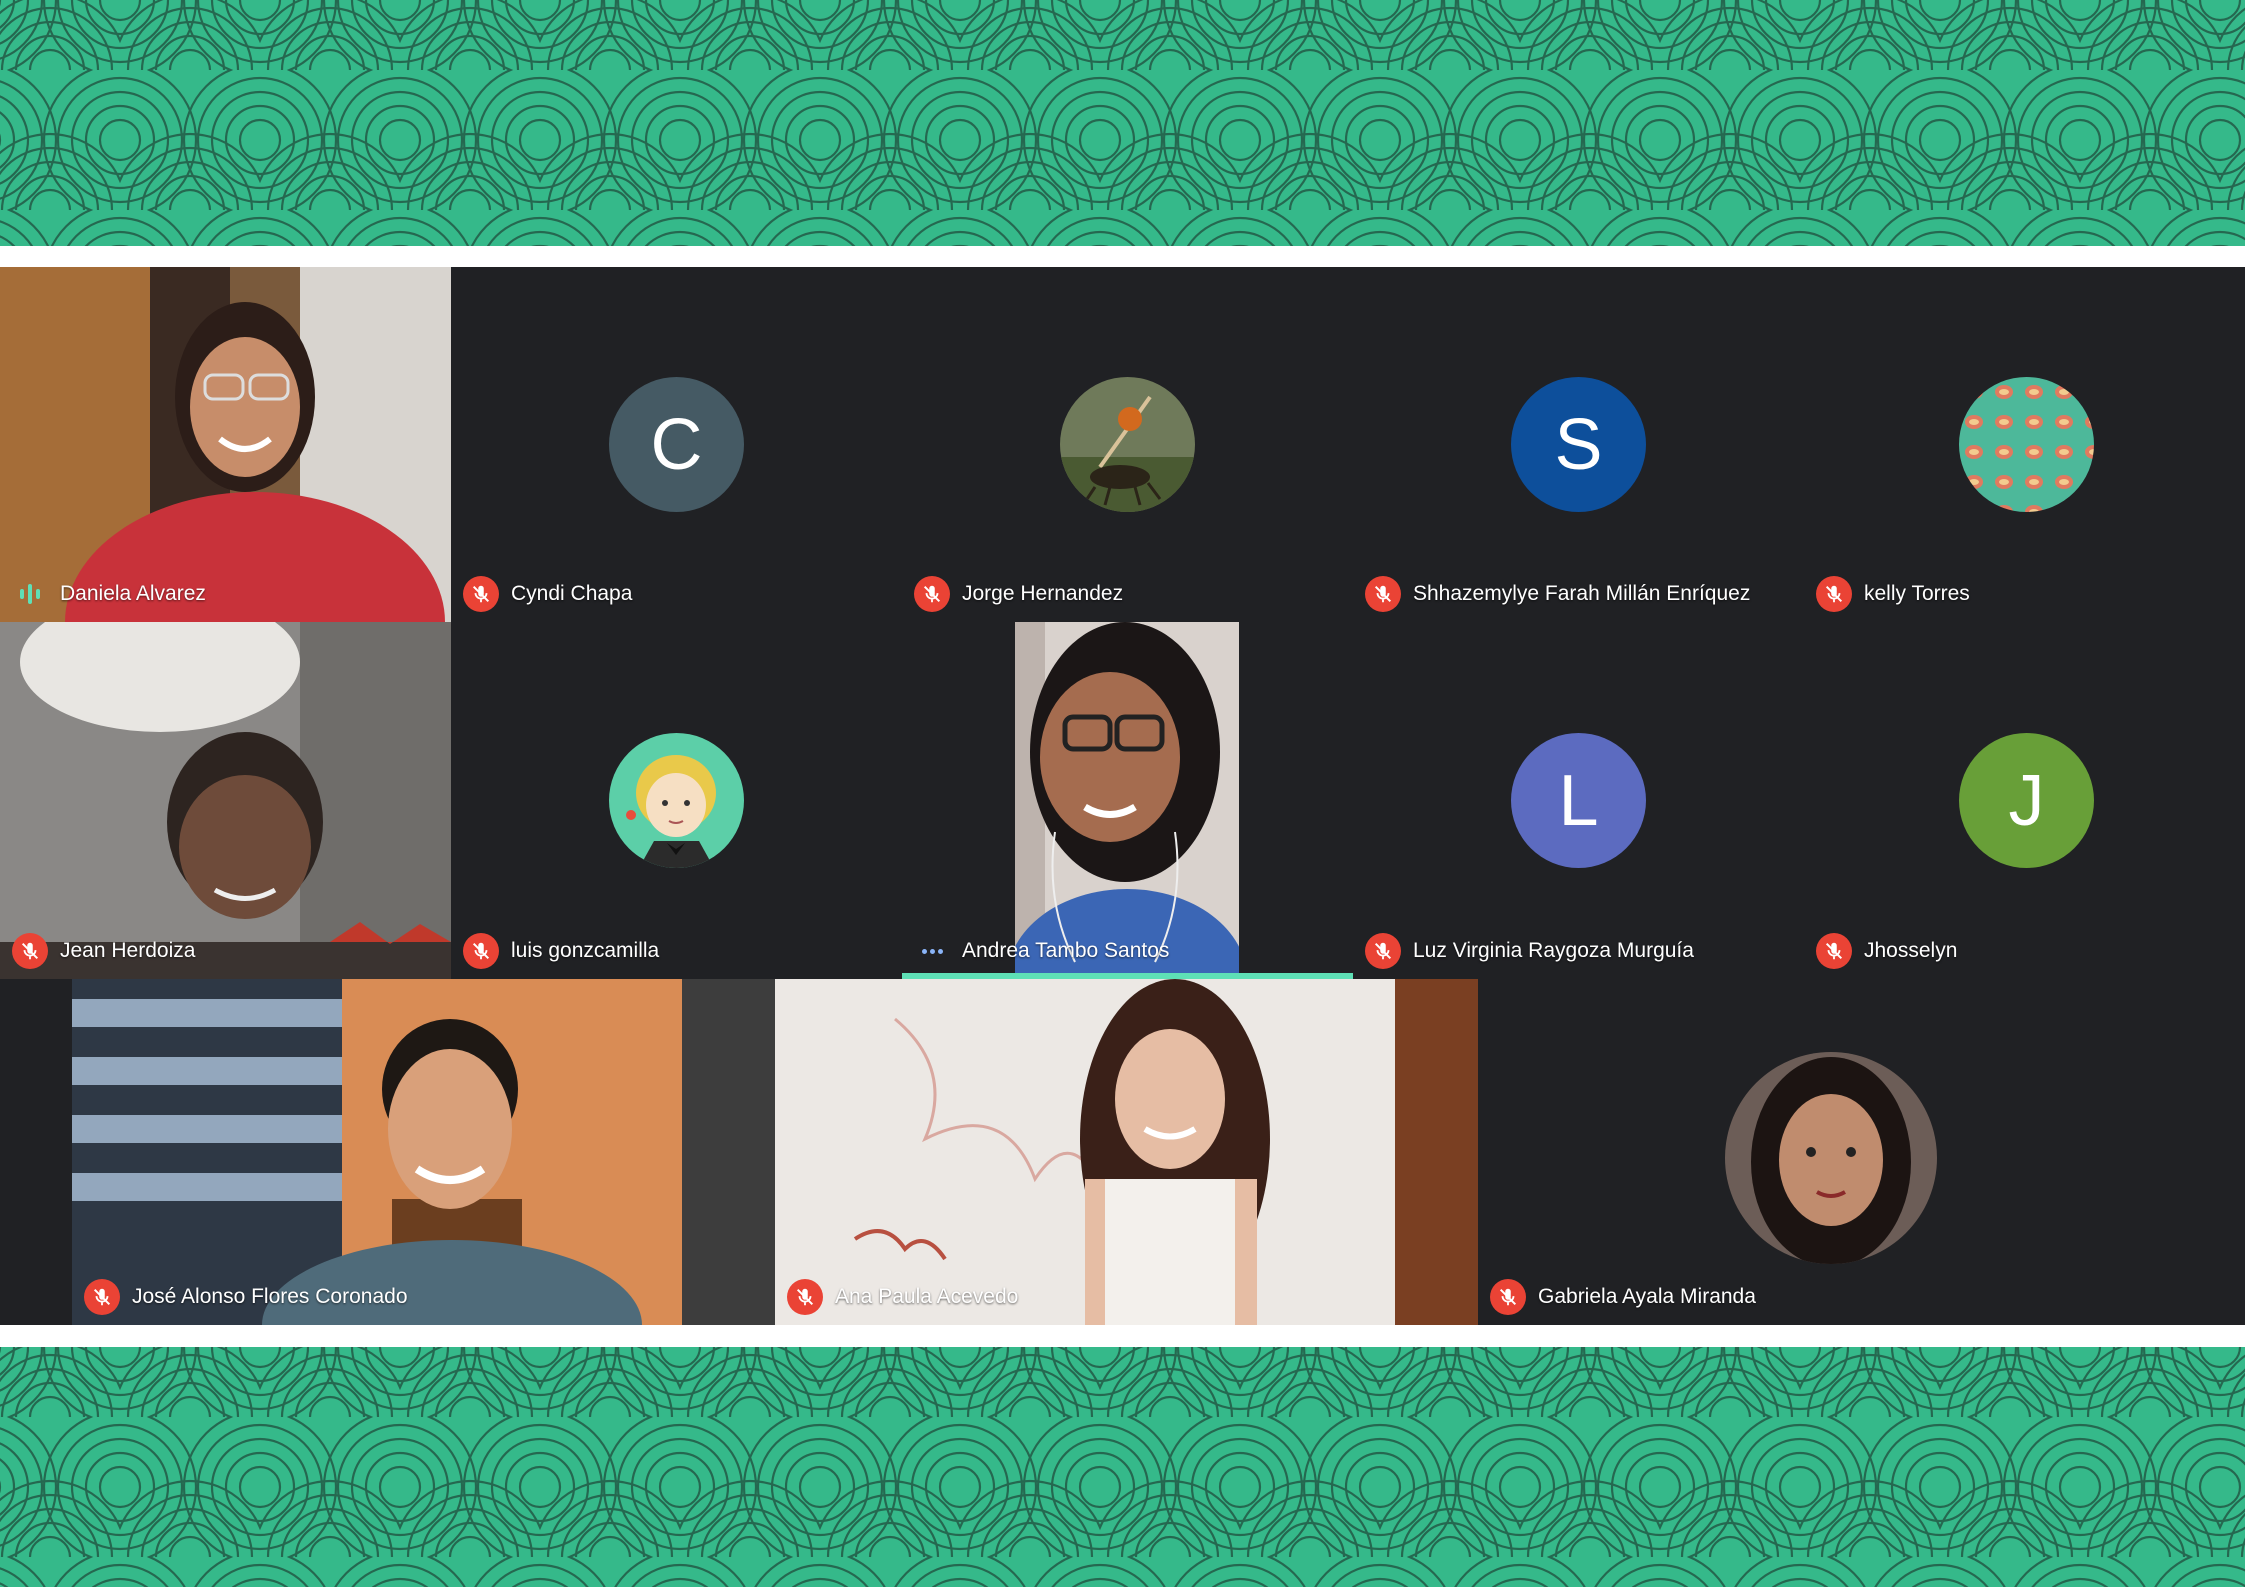 The height and width of the screenshot is (1587, 2245). I want to click on participant-label: Jean Herdoiza, so click(103, 951).